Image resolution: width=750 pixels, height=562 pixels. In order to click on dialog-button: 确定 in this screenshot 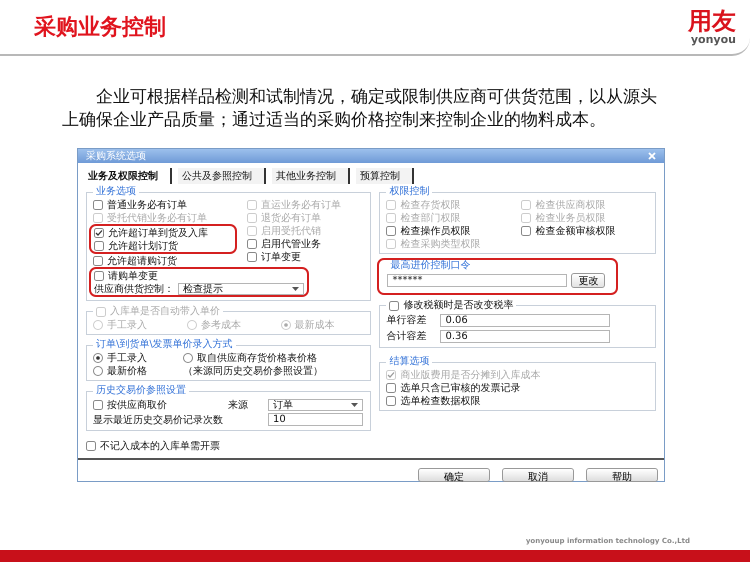, I will do `click(454, 475)`.